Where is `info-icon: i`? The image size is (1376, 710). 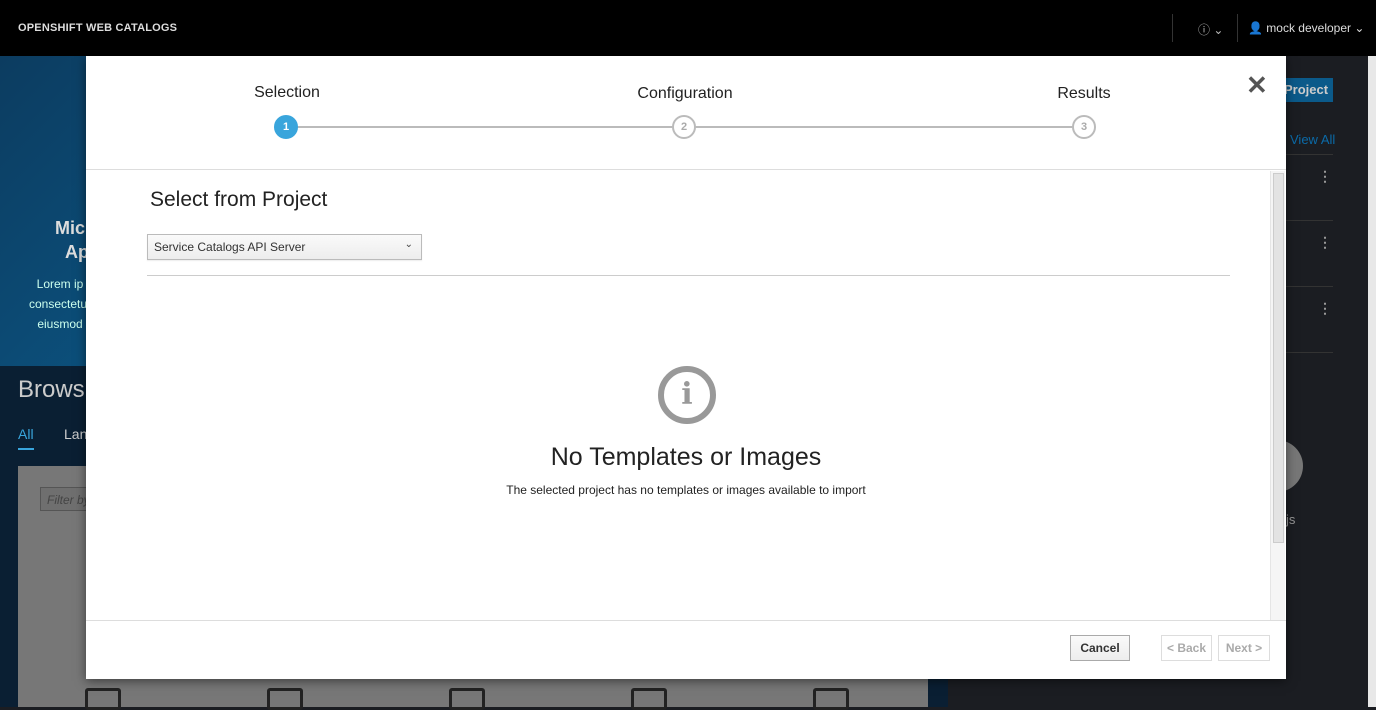
info-icon: i is located at coordinates (687, 395).